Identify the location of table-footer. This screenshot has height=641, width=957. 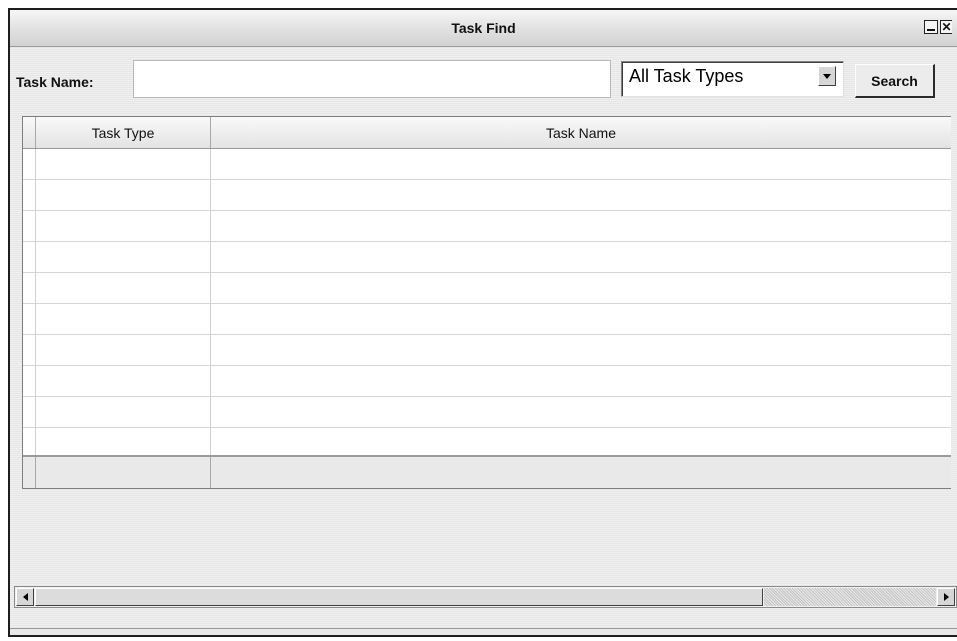
(487, 471).